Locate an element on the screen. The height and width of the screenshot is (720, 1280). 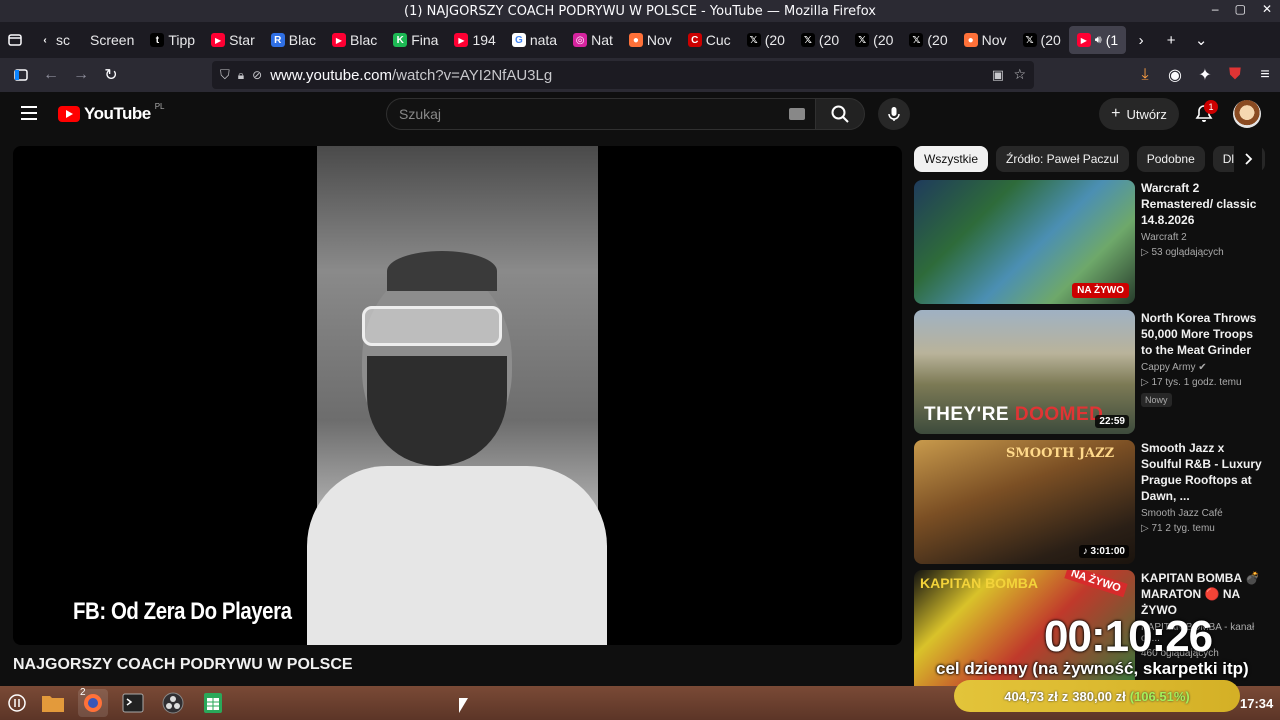
verified-icon: ✔ is located at coordinates (1202, 367).